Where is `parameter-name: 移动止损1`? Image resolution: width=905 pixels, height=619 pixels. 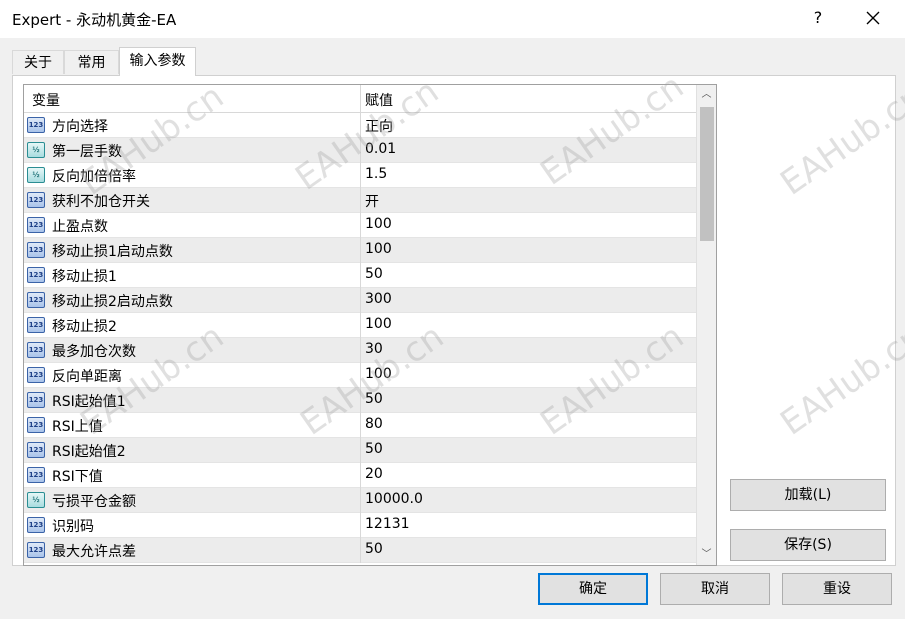 parameter-name: 移动止损1 is located at coordinates (84, 277).